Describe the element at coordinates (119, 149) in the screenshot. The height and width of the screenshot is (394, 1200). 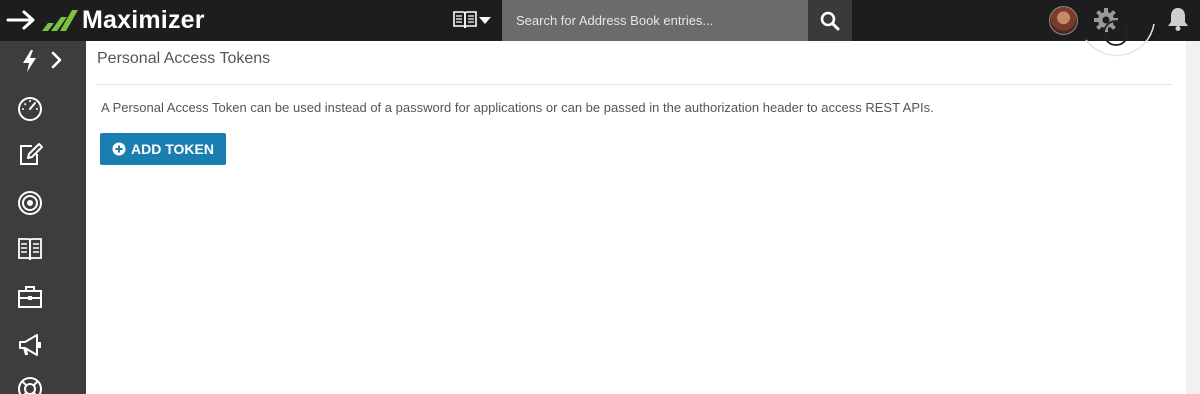
I see `plus-circle-icon` at that location.